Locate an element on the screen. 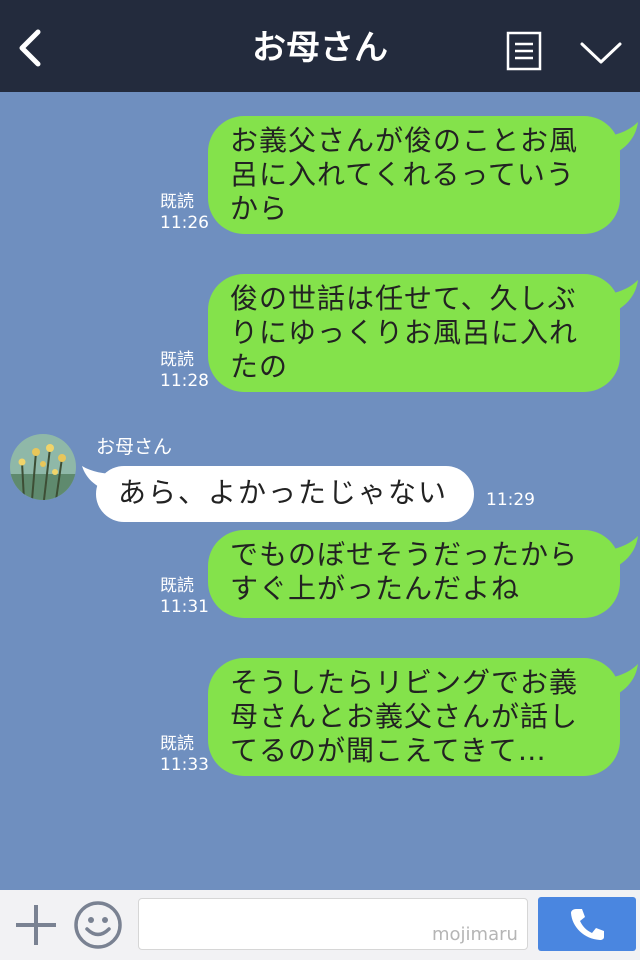 The height and width of the screenshot is (960, 640). chevron-down-icon is located at coordinates (601, 53).